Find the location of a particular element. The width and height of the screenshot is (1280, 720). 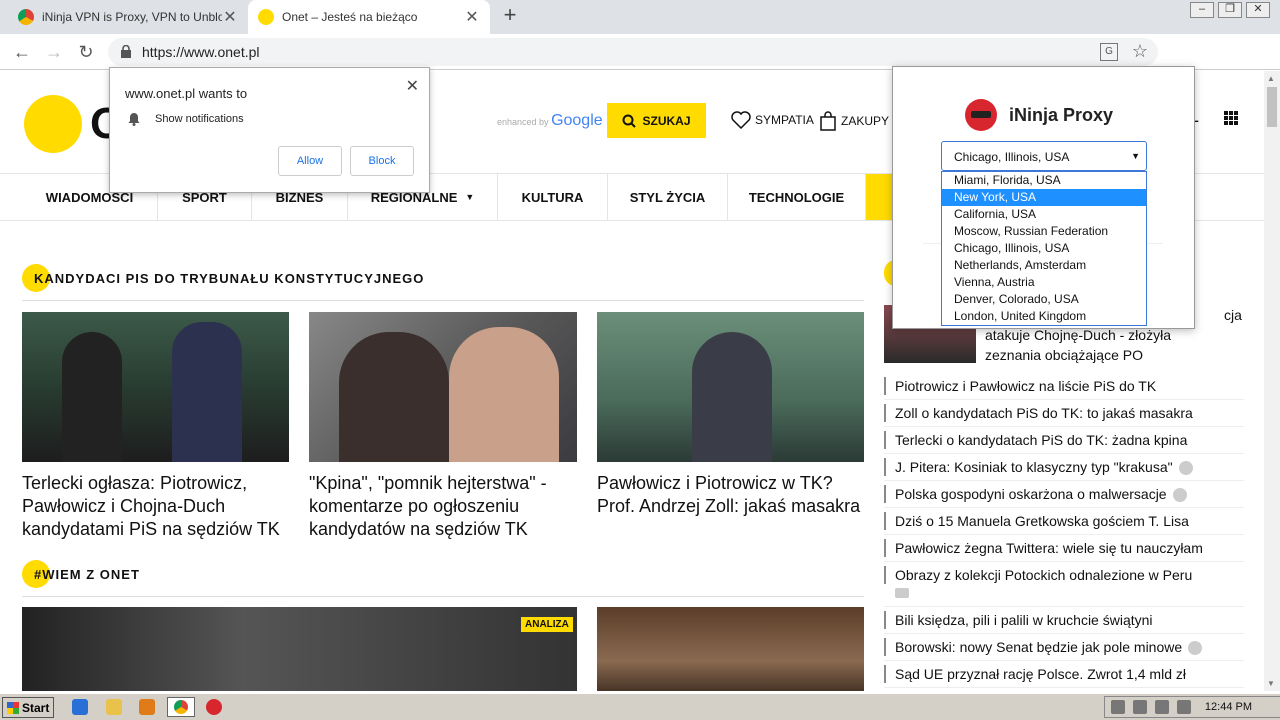

address-bar: https://www.onet.pl G ☆ is located at coordinates (633, 52).